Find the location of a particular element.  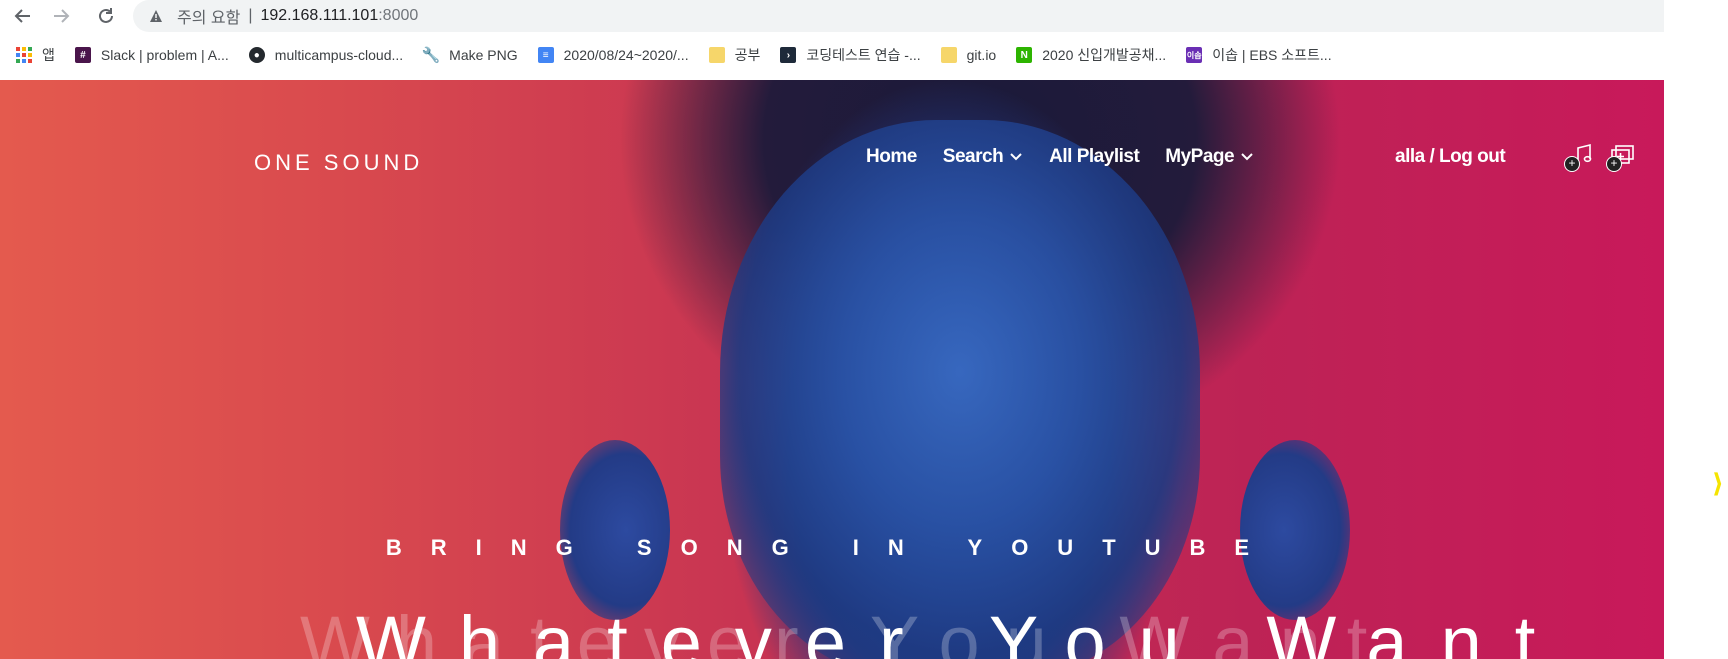

address-bar-row: 주의 요함 | 192.168.111.101 :8000 is located at coordinates (832, 16).